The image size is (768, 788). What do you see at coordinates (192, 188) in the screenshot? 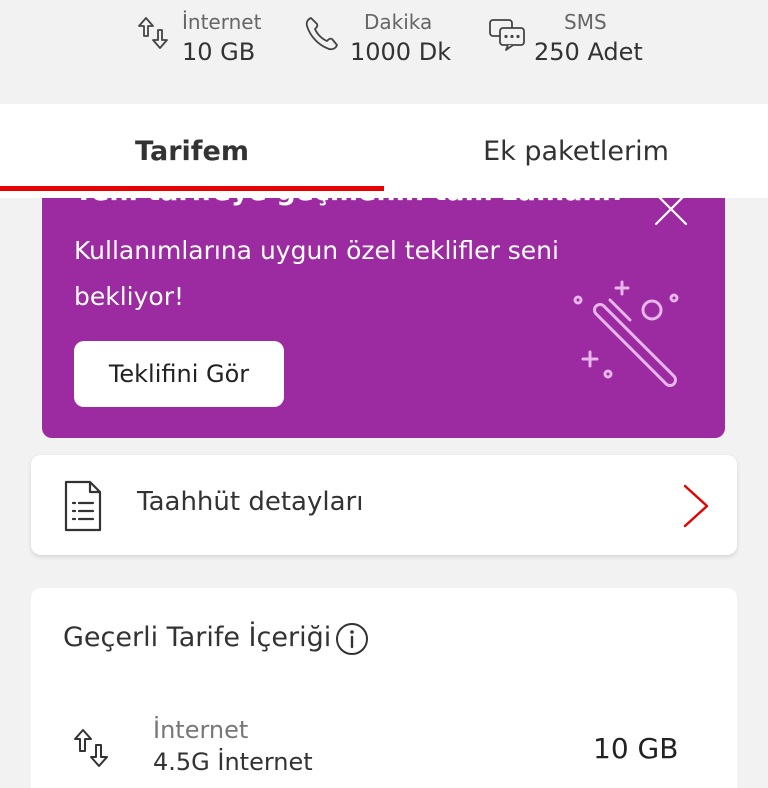
I see `active-tab-indicator` at bounding box center [192, 188].